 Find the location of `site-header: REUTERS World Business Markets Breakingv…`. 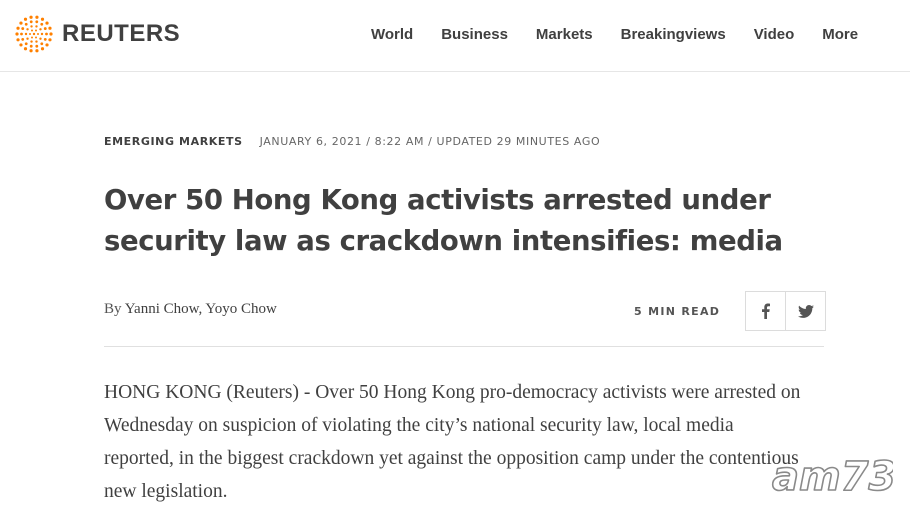

site-header: REUTERS World Business Markets Breakingv… is located at coordinates (455, 36).